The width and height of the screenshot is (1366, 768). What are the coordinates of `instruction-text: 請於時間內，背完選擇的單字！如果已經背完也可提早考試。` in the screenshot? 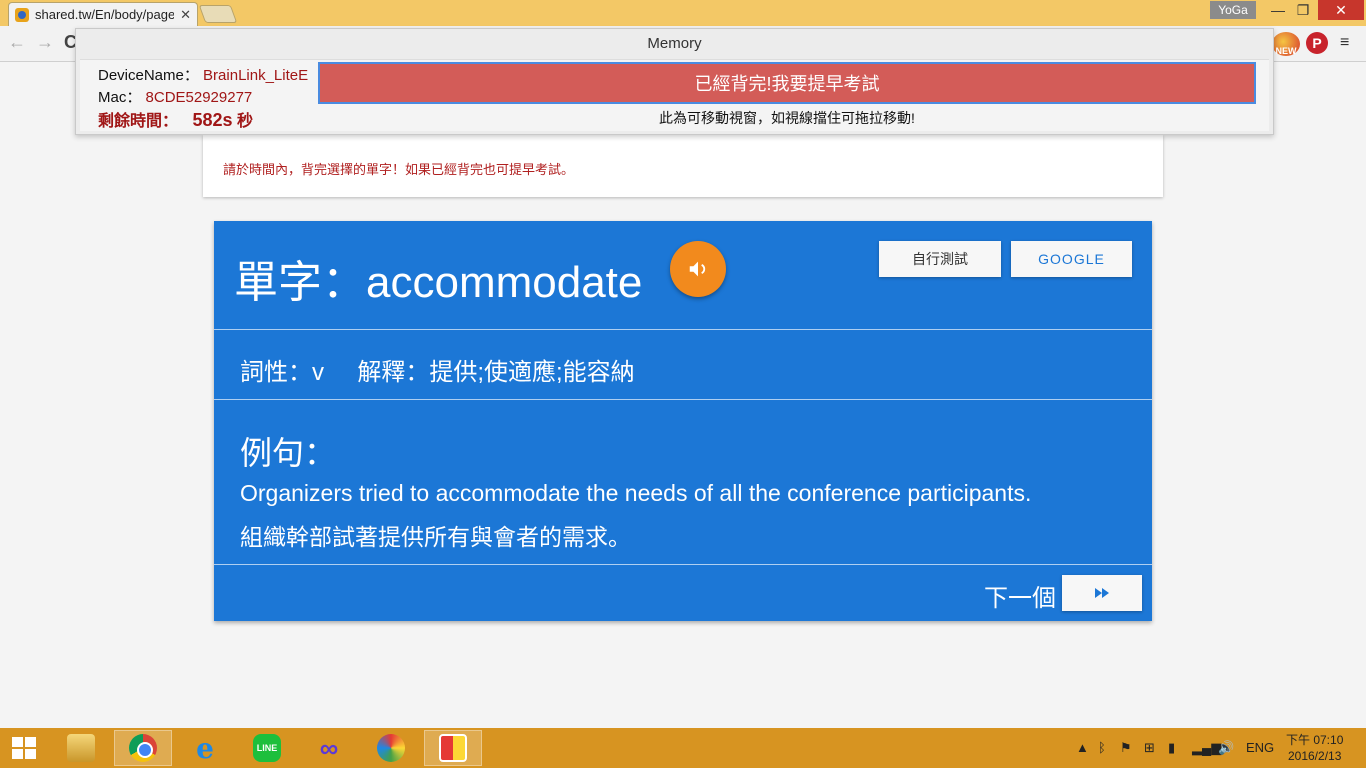 It's located at (399, 169).